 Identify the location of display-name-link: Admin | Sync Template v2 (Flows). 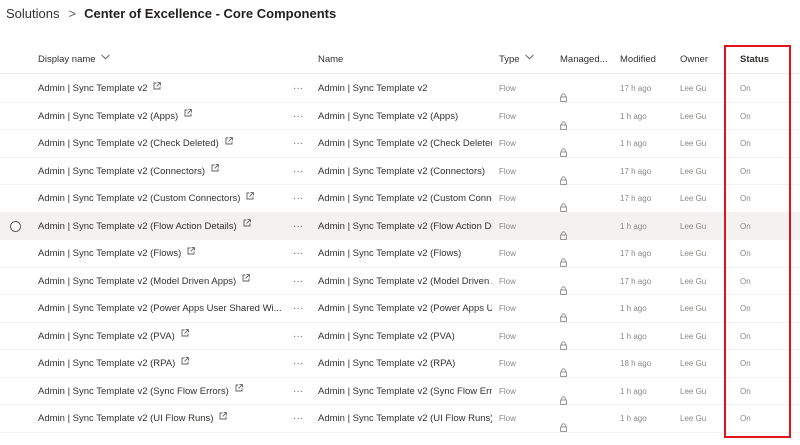
(109, 253).